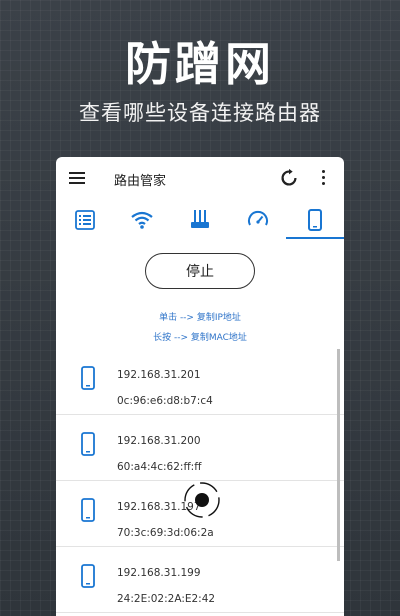 The height and width of the screenshot is (616, 400). What do you see at coordinates (200, 448) in the screenshot?
I see `list-item: 192.168.31.200 60:a4:4c:62:ff:ff` at bounding box center [200, 448].